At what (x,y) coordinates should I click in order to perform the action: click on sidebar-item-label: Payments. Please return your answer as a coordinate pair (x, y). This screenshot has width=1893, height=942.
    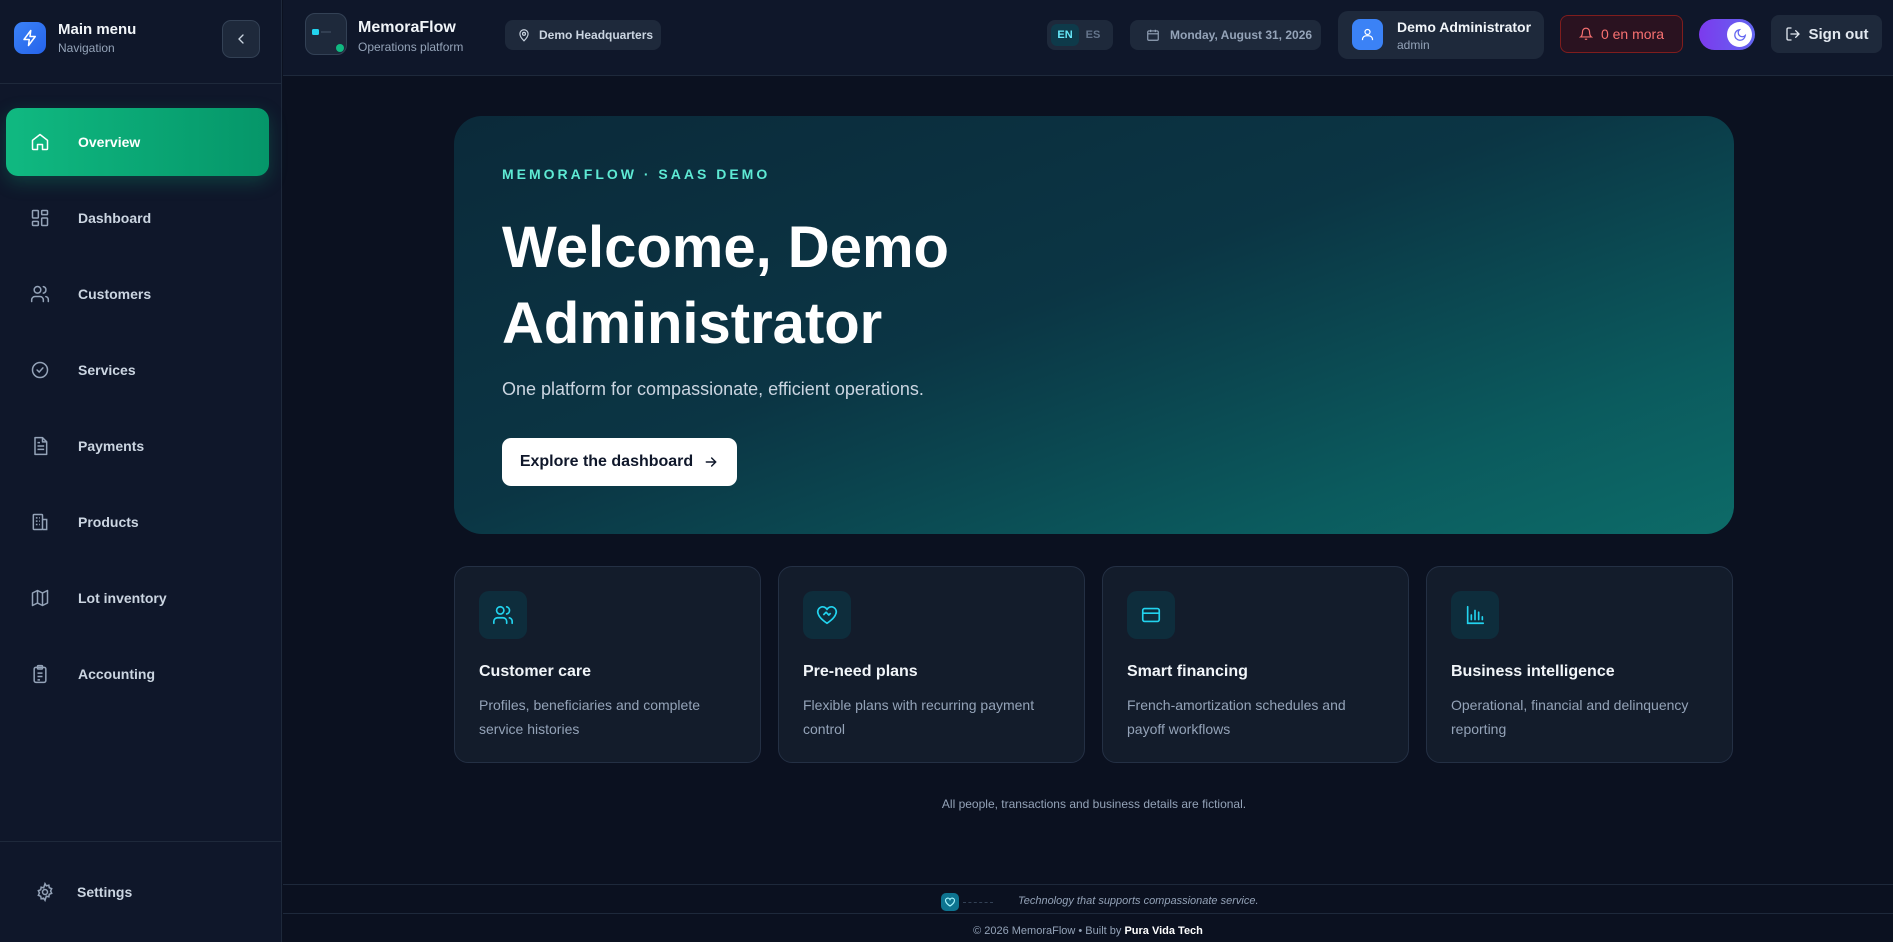
    Looking at the image, I should click on (111, 446).